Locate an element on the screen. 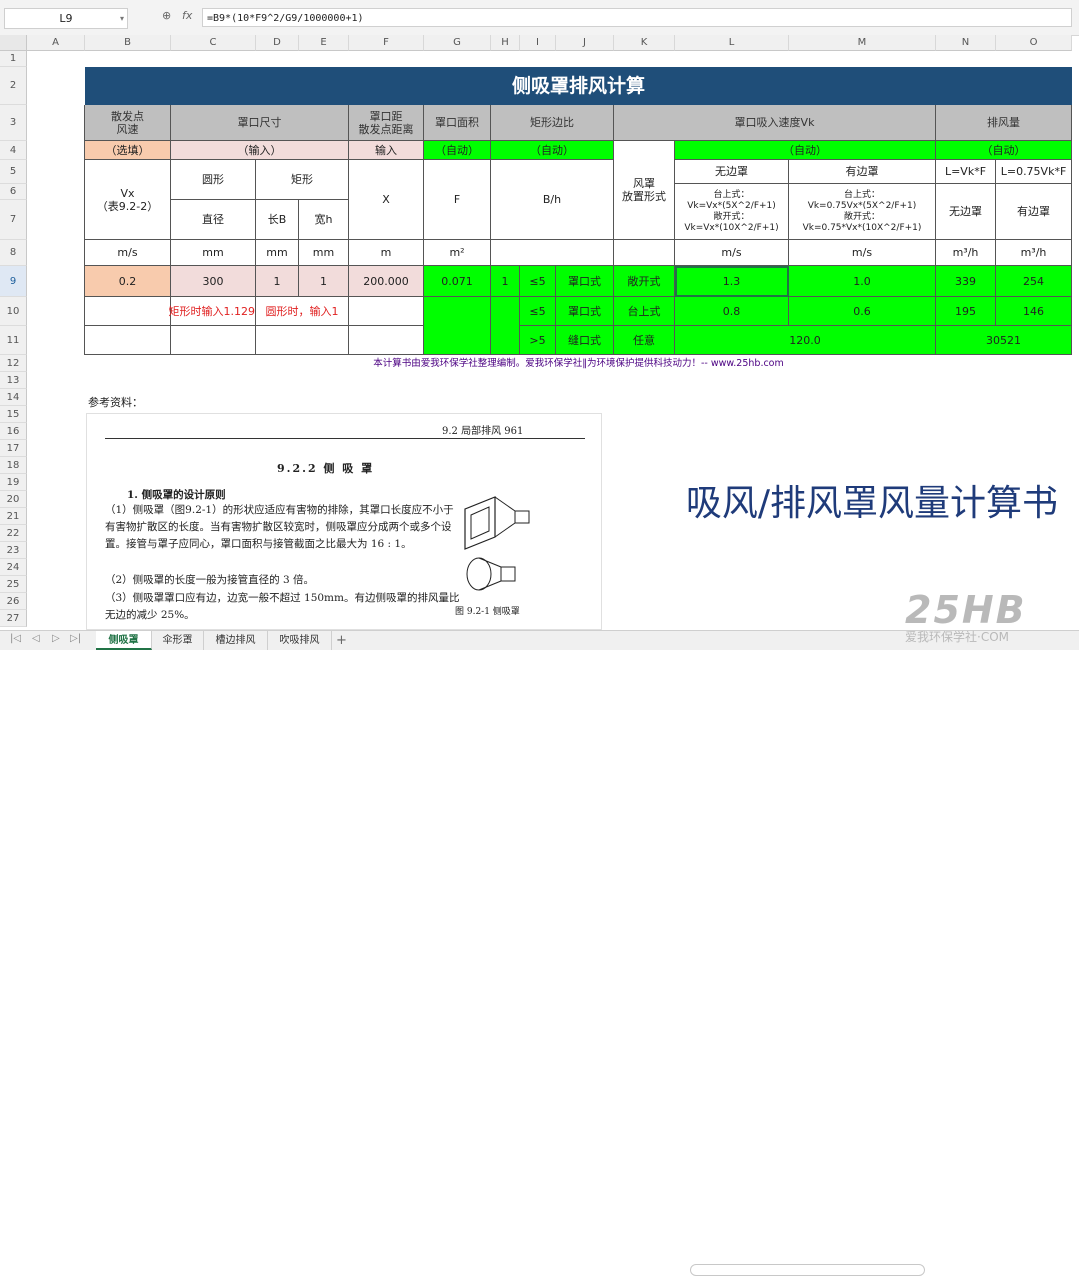 Image resolution: width=1079 pixels, height=1276 pixels. row-header: 10 is located at coordinates (13, 311).